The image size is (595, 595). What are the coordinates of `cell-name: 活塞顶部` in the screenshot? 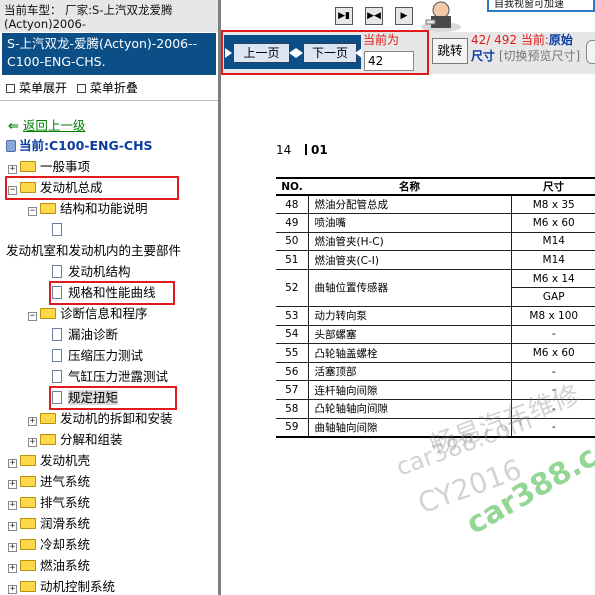 It's located at (410, 372).